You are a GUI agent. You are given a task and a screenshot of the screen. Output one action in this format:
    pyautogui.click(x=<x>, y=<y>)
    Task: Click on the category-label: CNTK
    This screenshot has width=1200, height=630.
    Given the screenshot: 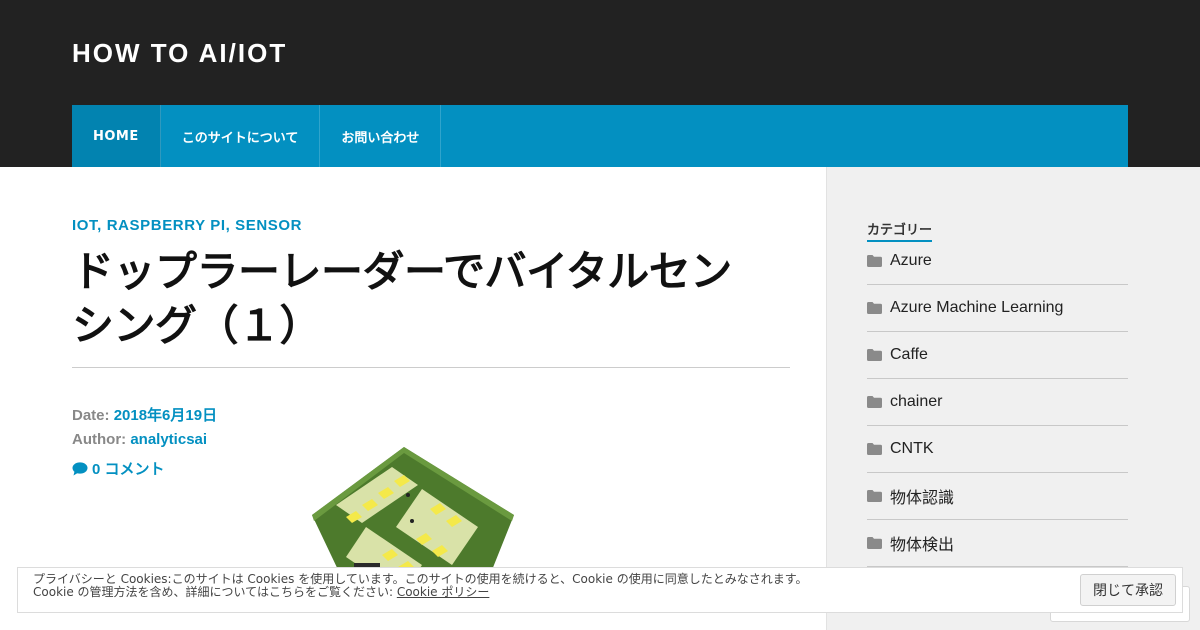 What is the action you would take?
    pyautogui.click(x=912, y=448)
    